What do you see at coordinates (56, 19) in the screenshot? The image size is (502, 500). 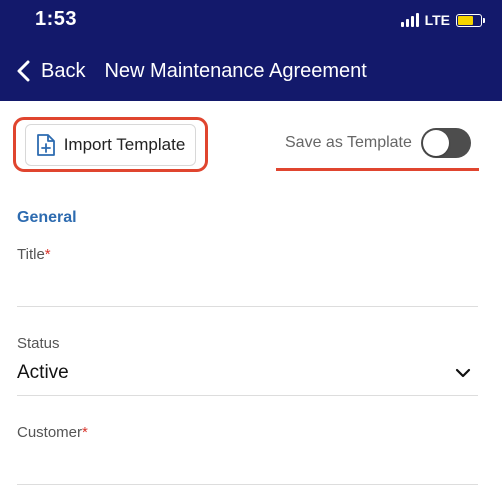 I see `status-time: 1:53` at bounding box center [56, 19].